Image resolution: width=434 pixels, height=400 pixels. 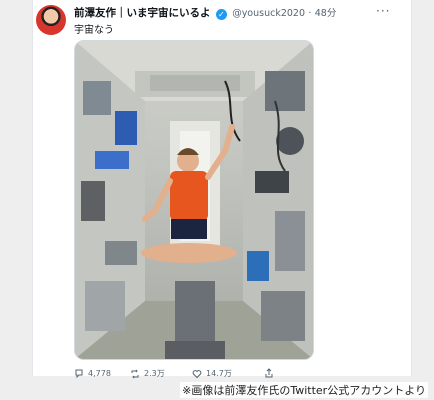 What do you see at coordinates (154, 373) in the screenshot?
I see `retweet-count: 2.3万` at bounding box center [154, 373].